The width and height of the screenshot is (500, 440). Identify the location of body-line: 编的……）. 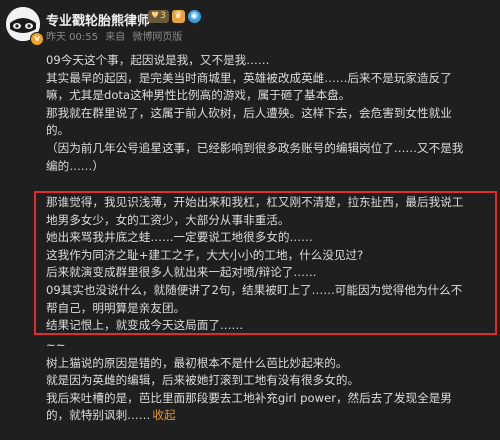
(75, 165).